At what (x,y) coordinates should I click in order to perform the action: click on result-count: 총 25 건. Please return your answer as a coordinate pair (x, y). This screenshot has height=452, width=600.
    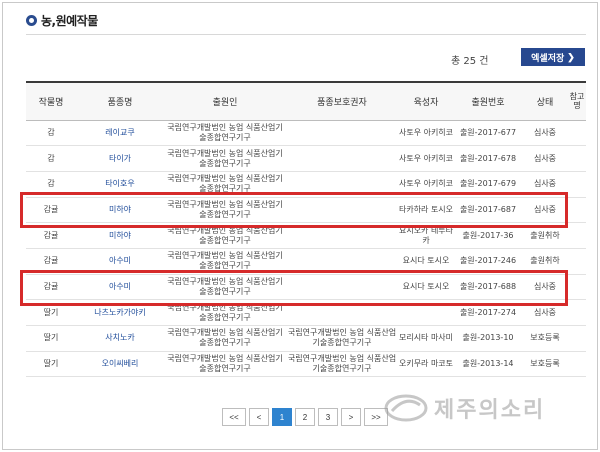
    Looking at the image, I should click on (470, 61).